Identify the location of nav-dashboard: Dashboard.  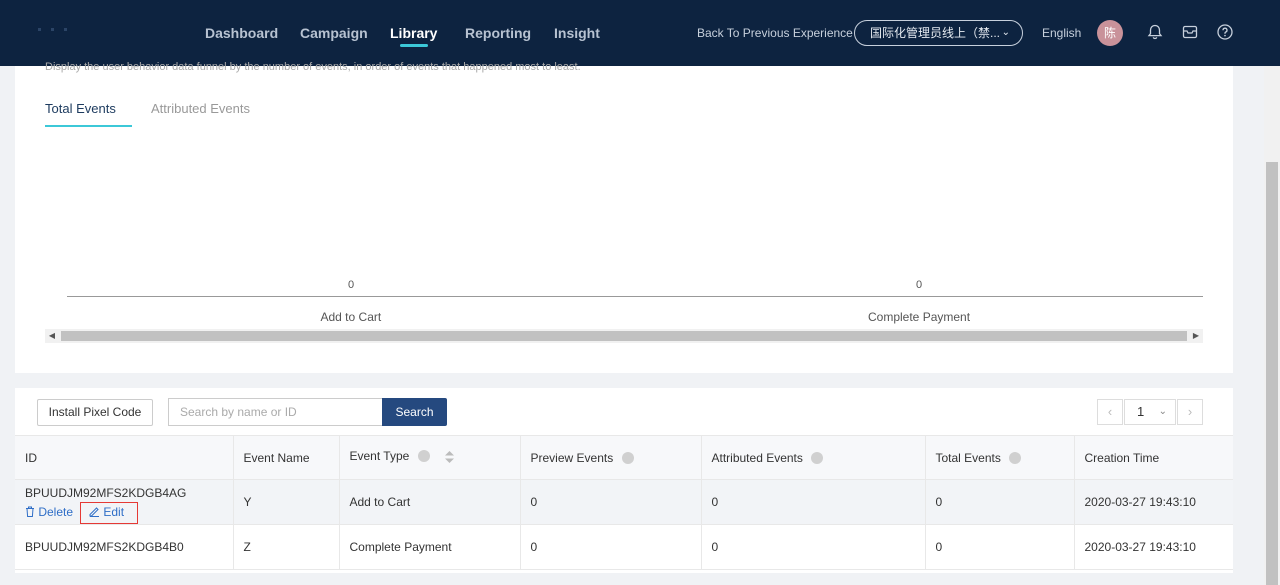
(241, 33).